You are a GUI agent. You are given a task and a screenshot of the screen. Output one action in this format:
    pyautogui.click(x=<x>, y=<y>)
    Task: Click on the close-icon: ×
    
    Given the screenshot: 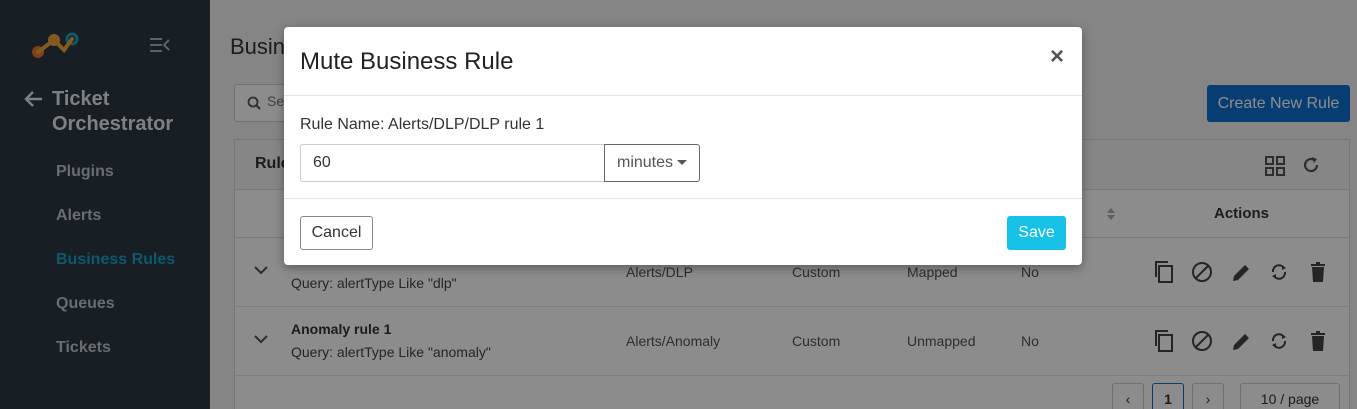 What is the action you would take?
    pyautogui.click(x=1057, y=57)
    